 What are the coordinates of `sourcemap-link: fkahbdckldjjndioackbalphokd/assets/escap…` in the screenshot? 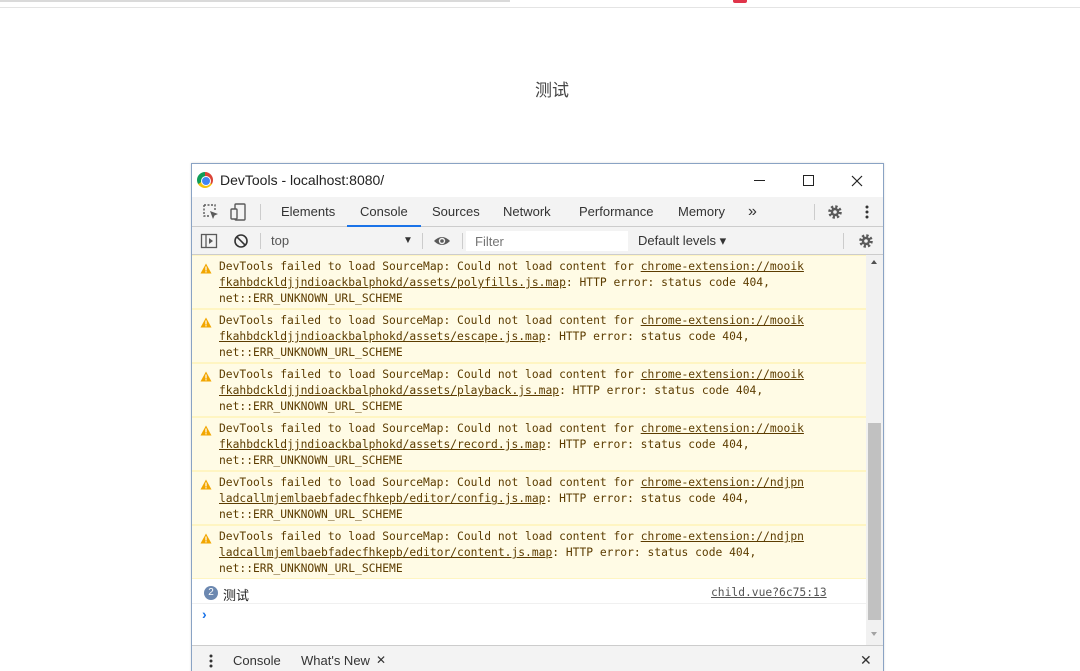 It's located at (382, 336).